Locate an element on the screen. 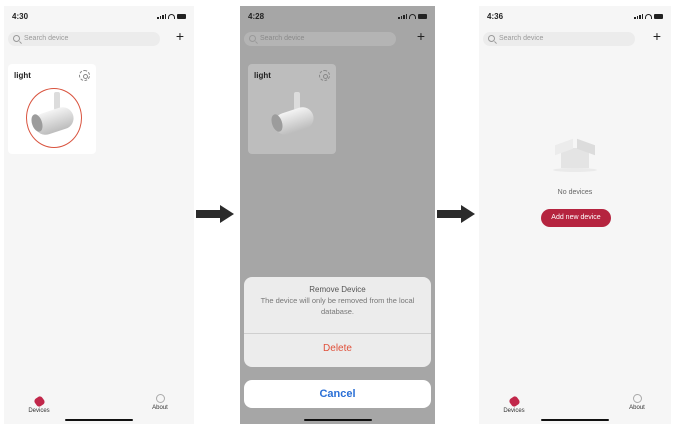 The width and height of the screenshot is (675, 427). delete-button: Delete is located at coordinates (337, 348).